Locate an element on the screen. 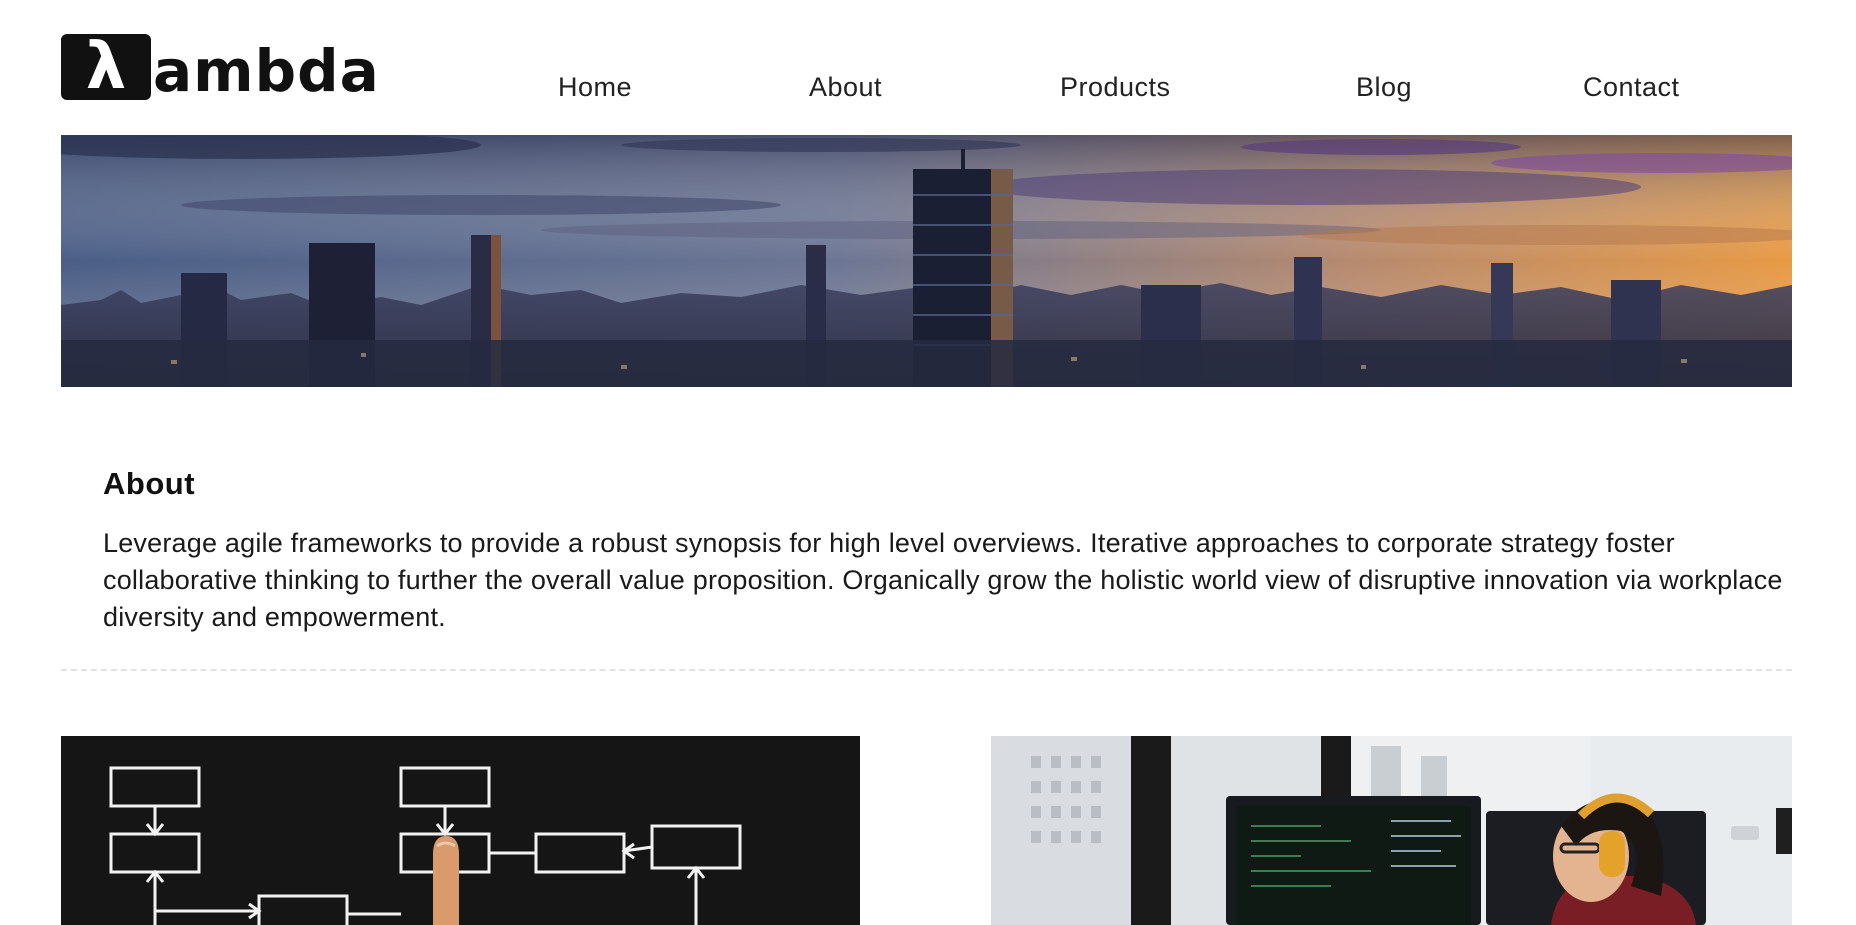  flowchart-illustration is located at coordinates (425, 845).